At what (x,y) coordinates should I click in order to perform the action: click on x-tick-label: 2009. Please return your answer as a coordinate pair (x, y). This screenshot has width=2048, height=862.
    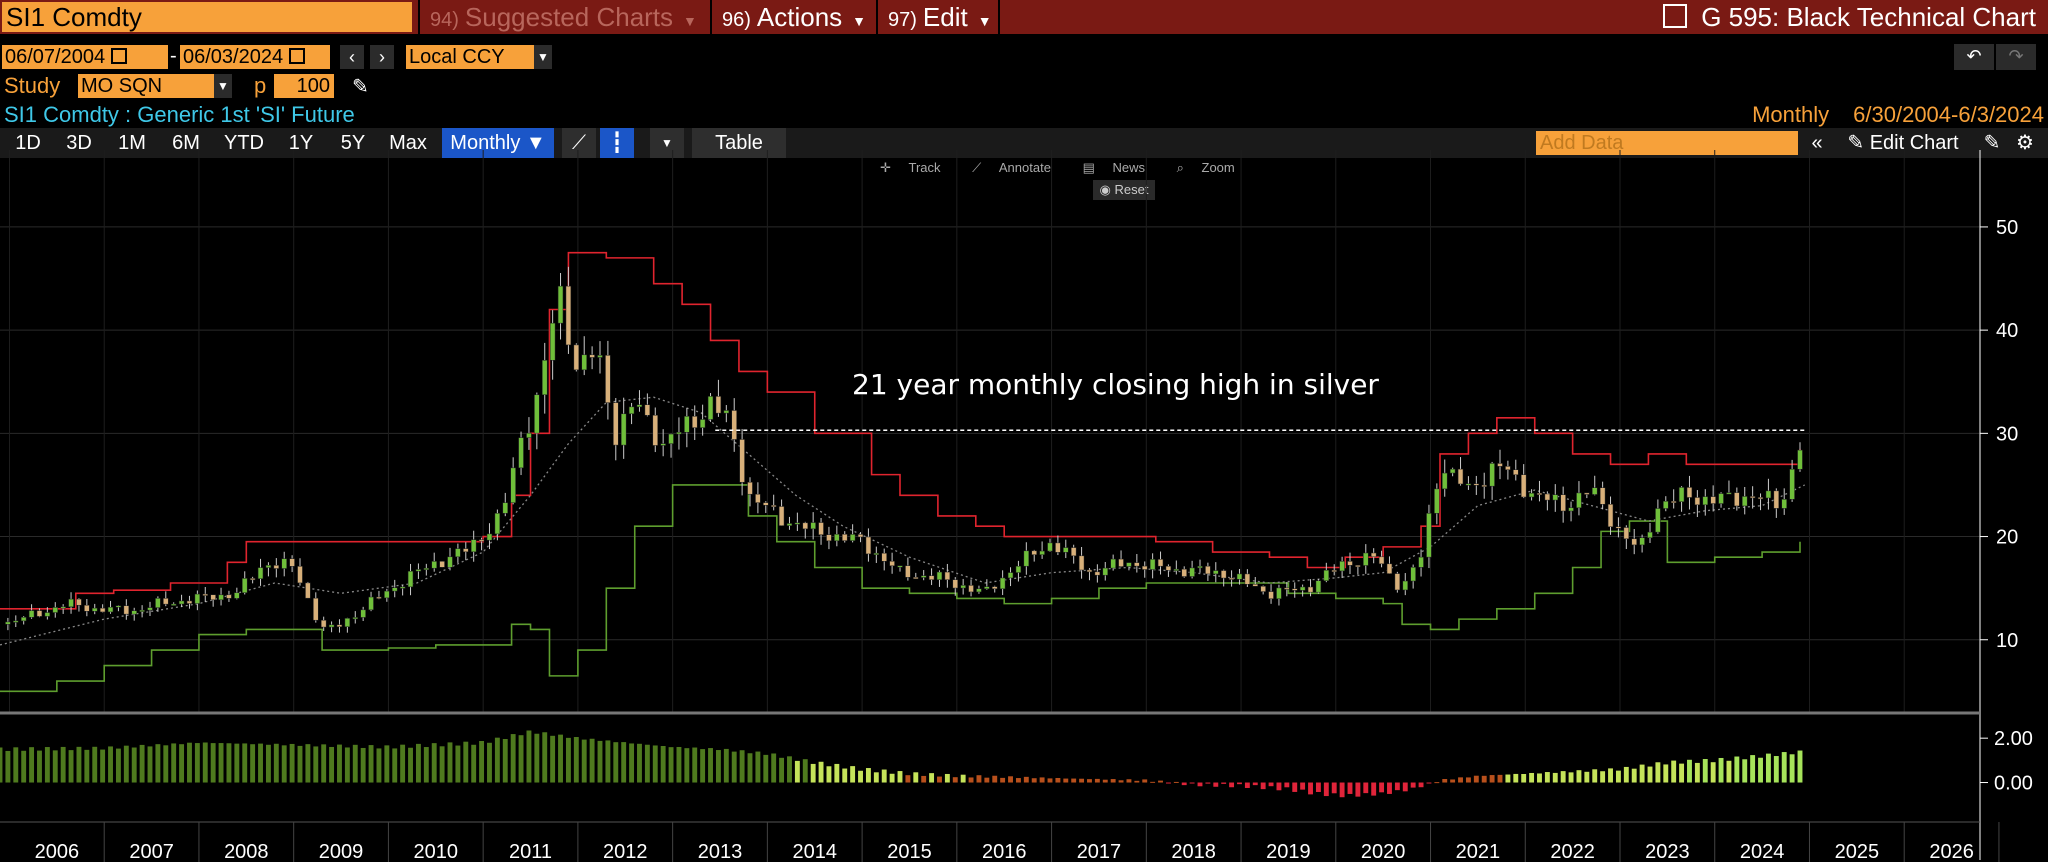
    Looking at the image, I should click on (341, 851).